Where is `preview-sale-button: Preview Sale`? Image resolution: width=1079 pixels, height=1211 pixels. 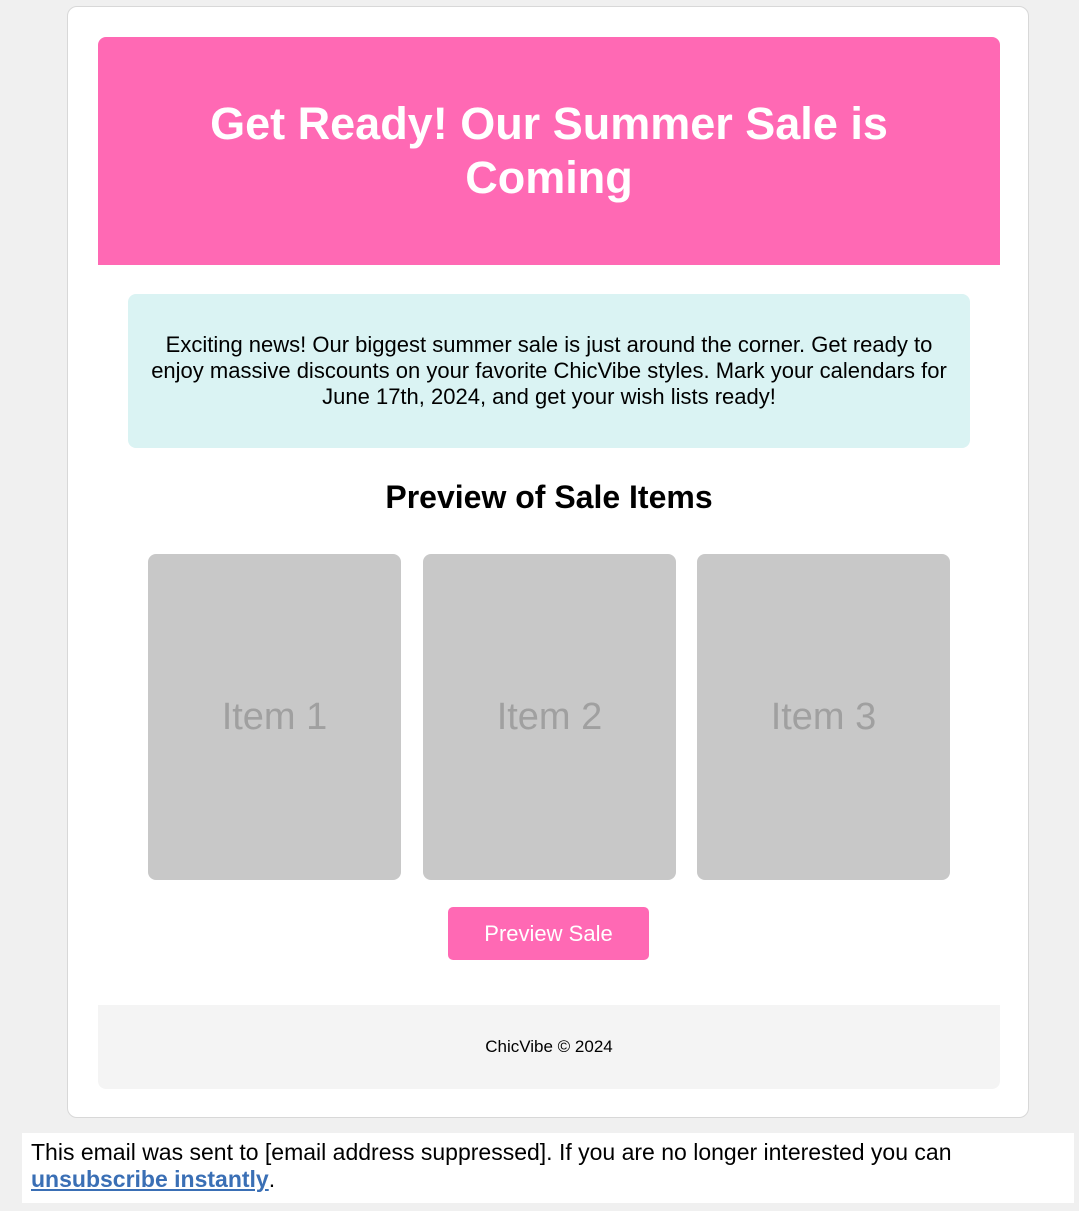
preview-sale-button: Preview Sale is located at coordinates (548, 933).